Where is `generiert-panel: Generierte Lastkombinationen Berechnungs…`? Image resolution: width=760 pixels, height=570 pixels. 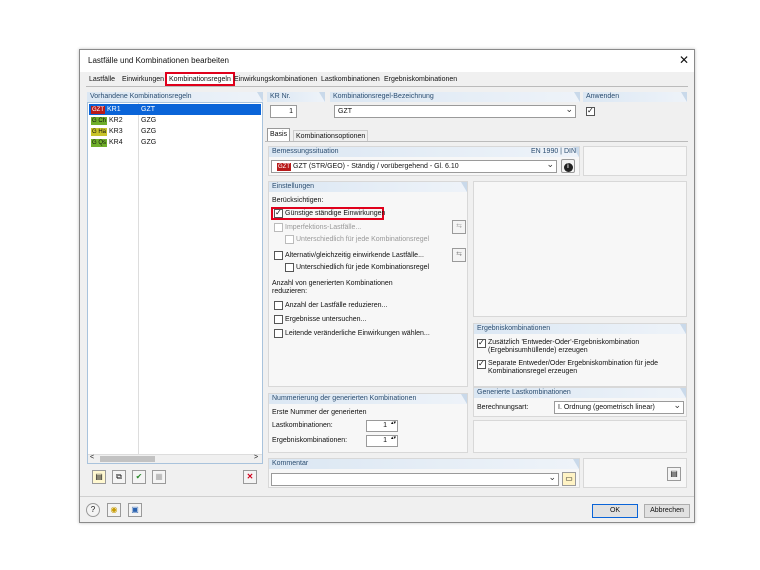 generiert-panel: Generierte Lastkombinationen Berechnungs… is located at coordinates (580, 402).